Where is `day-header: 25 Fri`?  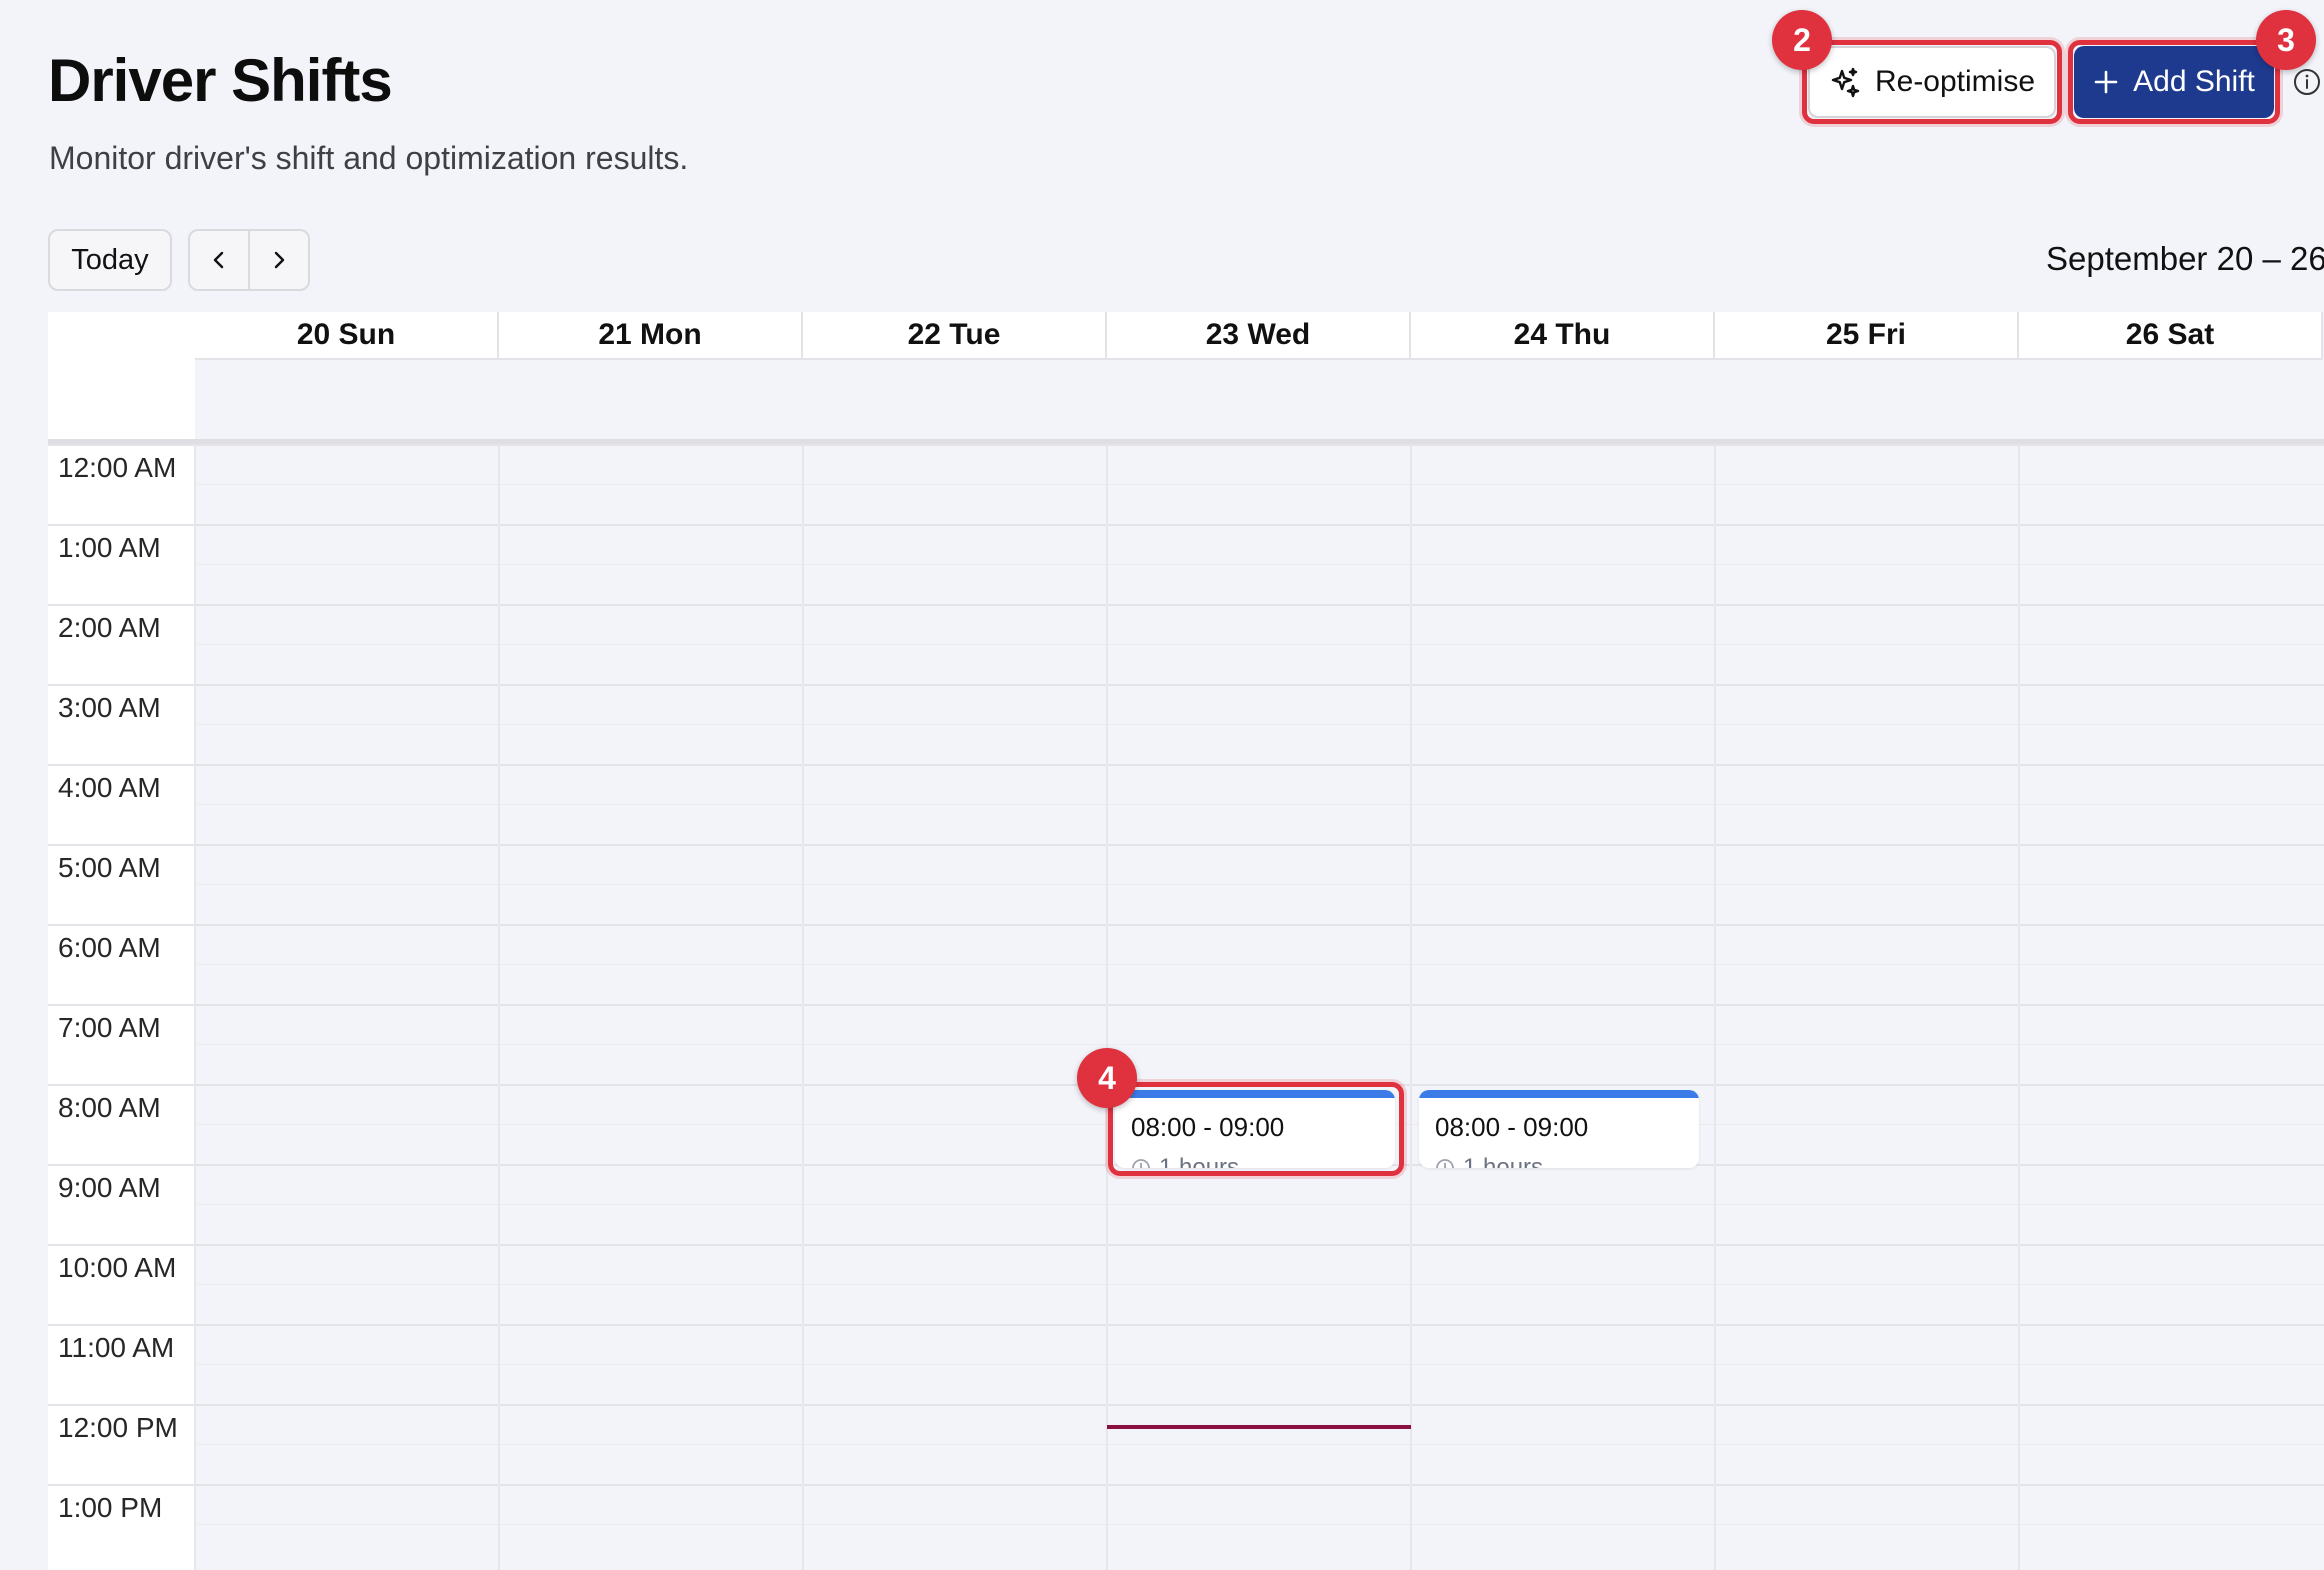
day-header: 25 Fri is located at coordinates (1867, 336).